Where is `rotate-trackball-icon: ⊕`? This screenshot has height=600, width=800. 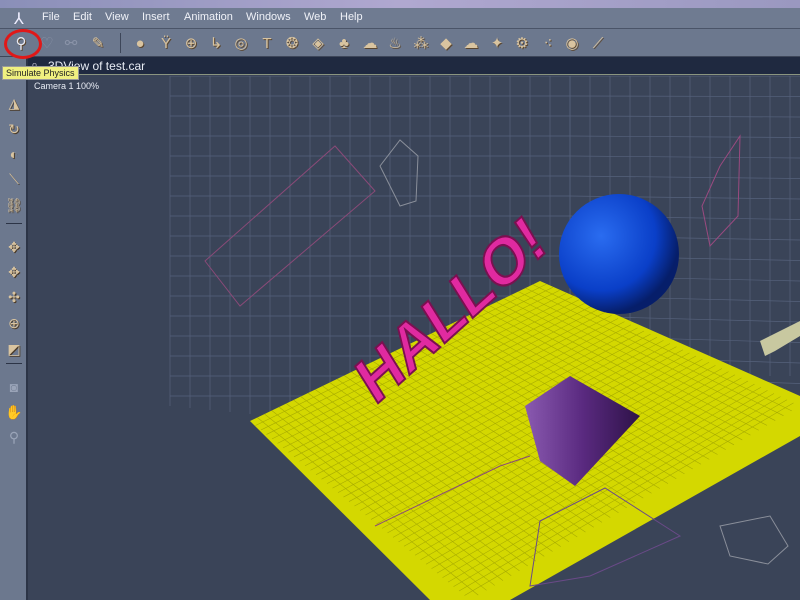 rotate-trackball-icon: ⊕ is located at coordinates (14, 323).